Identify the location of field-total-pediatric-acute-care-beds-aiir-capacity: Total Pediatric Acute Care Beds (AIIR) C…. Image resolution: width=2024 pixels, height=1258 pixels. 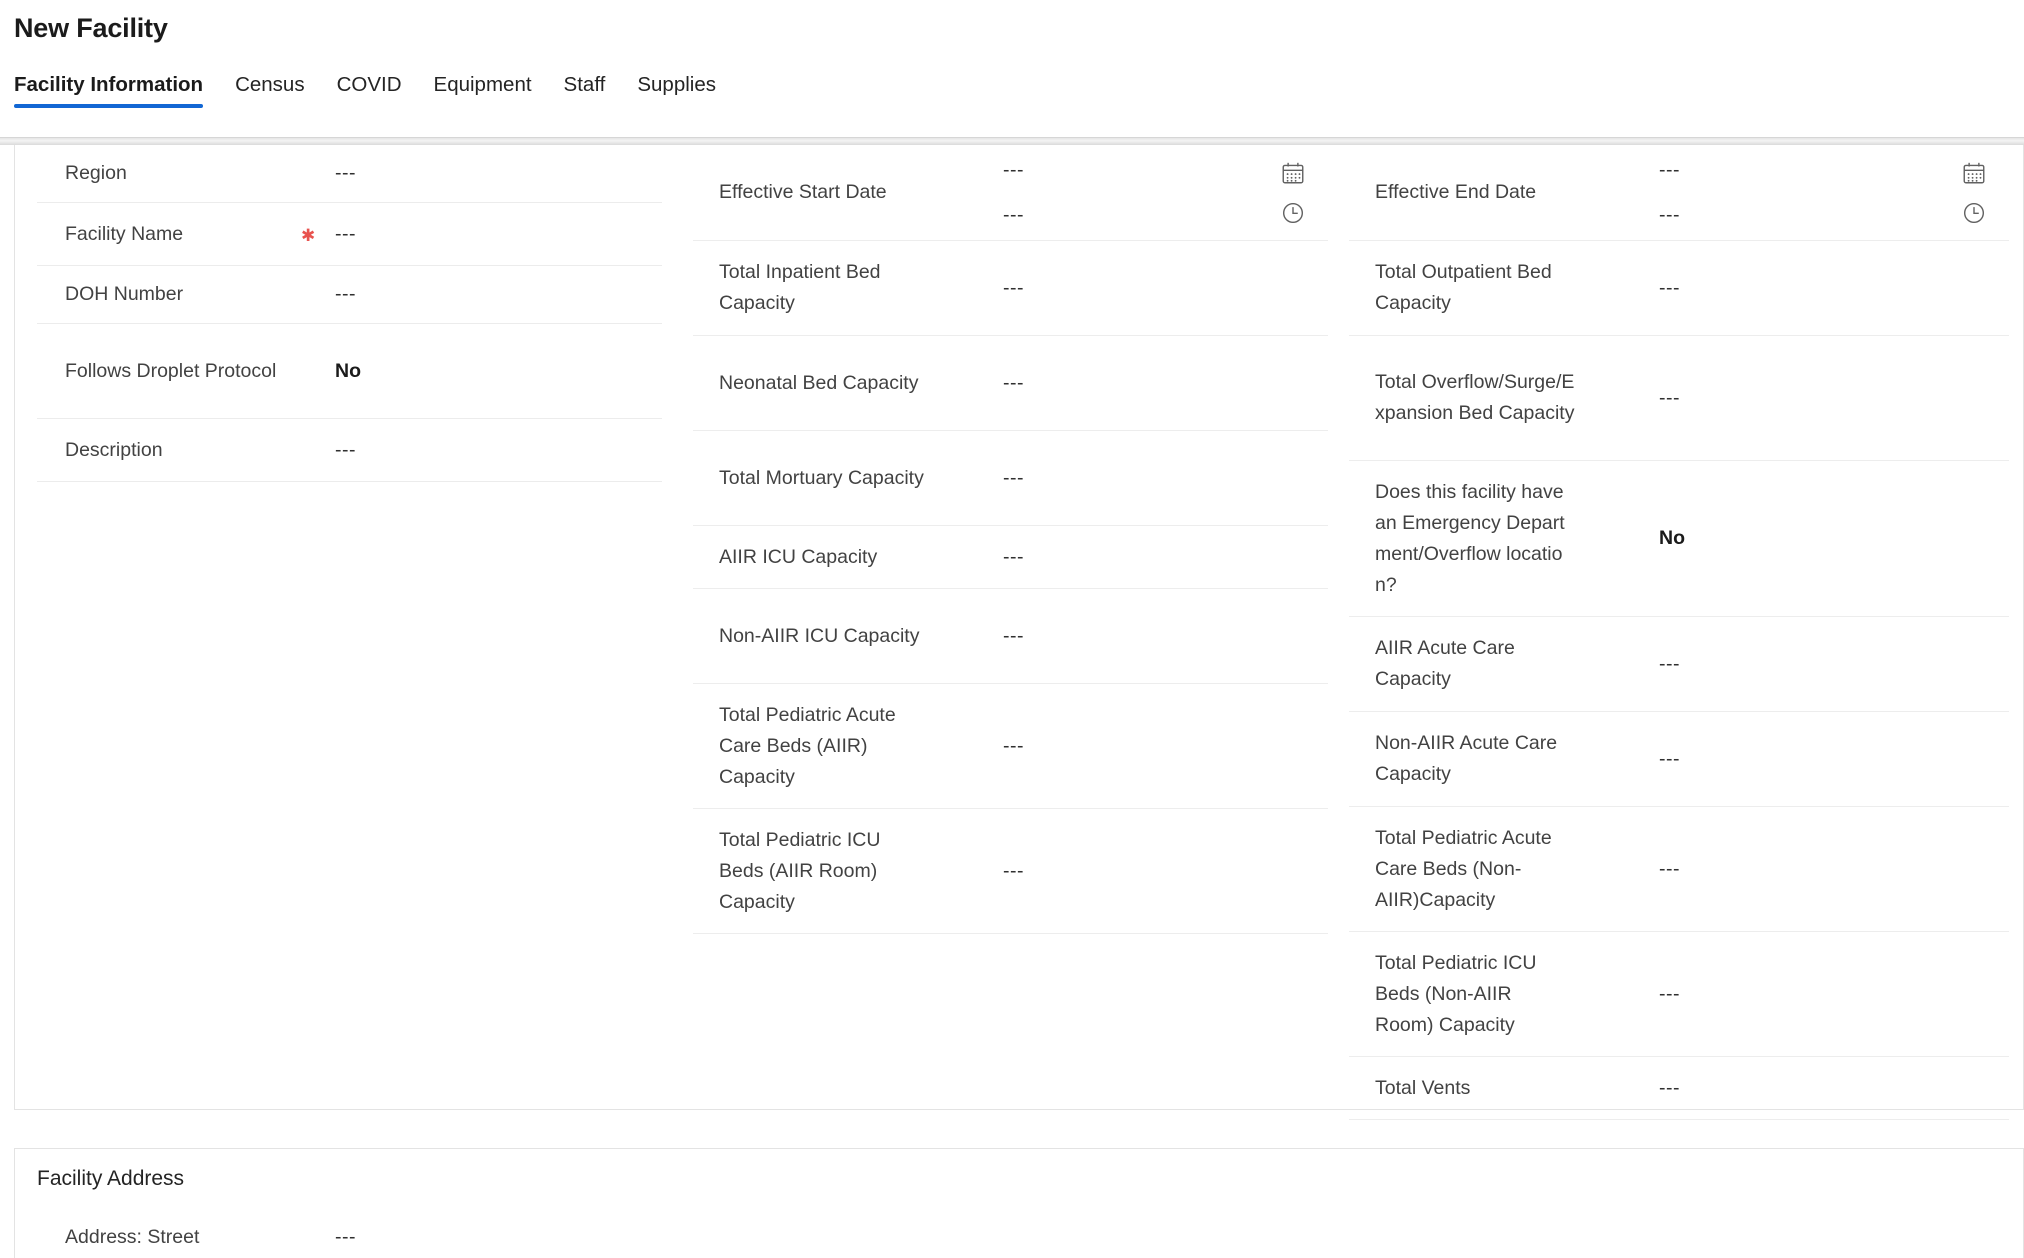
(1010, 746).